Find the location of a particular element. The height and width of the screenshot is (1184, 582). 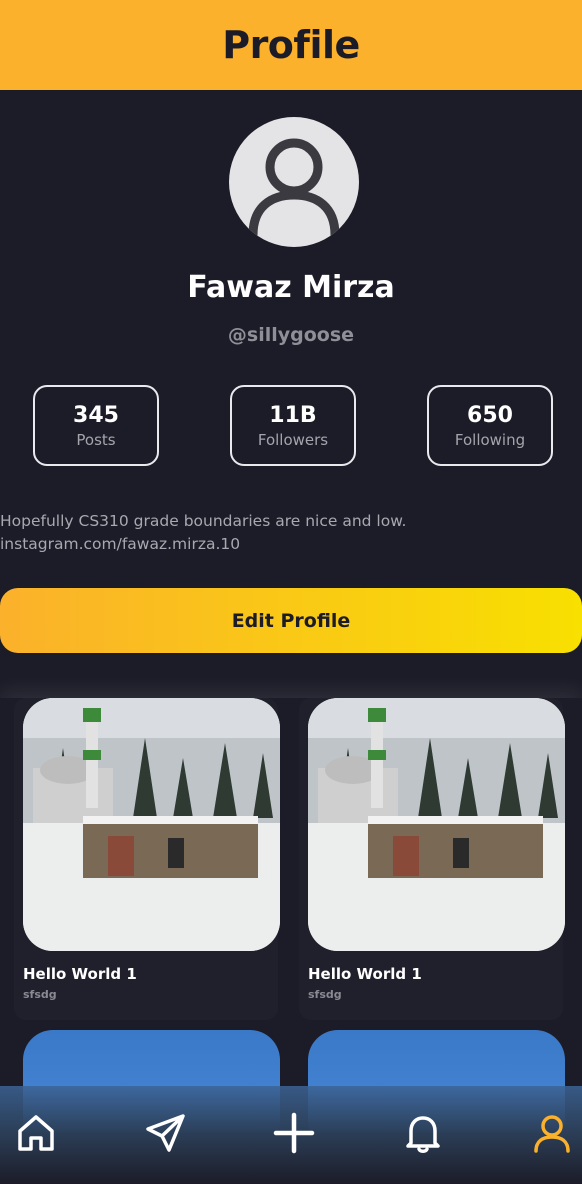

tab-notifications is located at coordinates (423, 1133).